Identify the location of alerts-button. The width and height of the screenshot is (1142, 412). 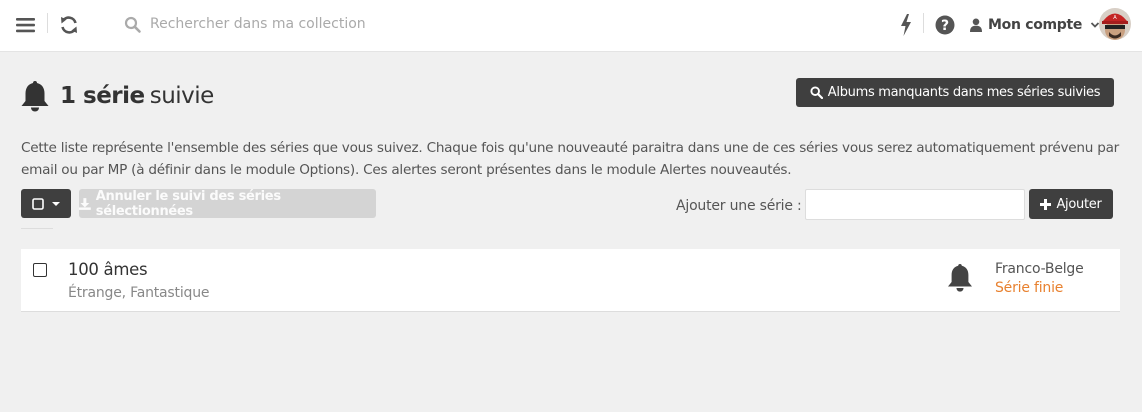
(906, 25).